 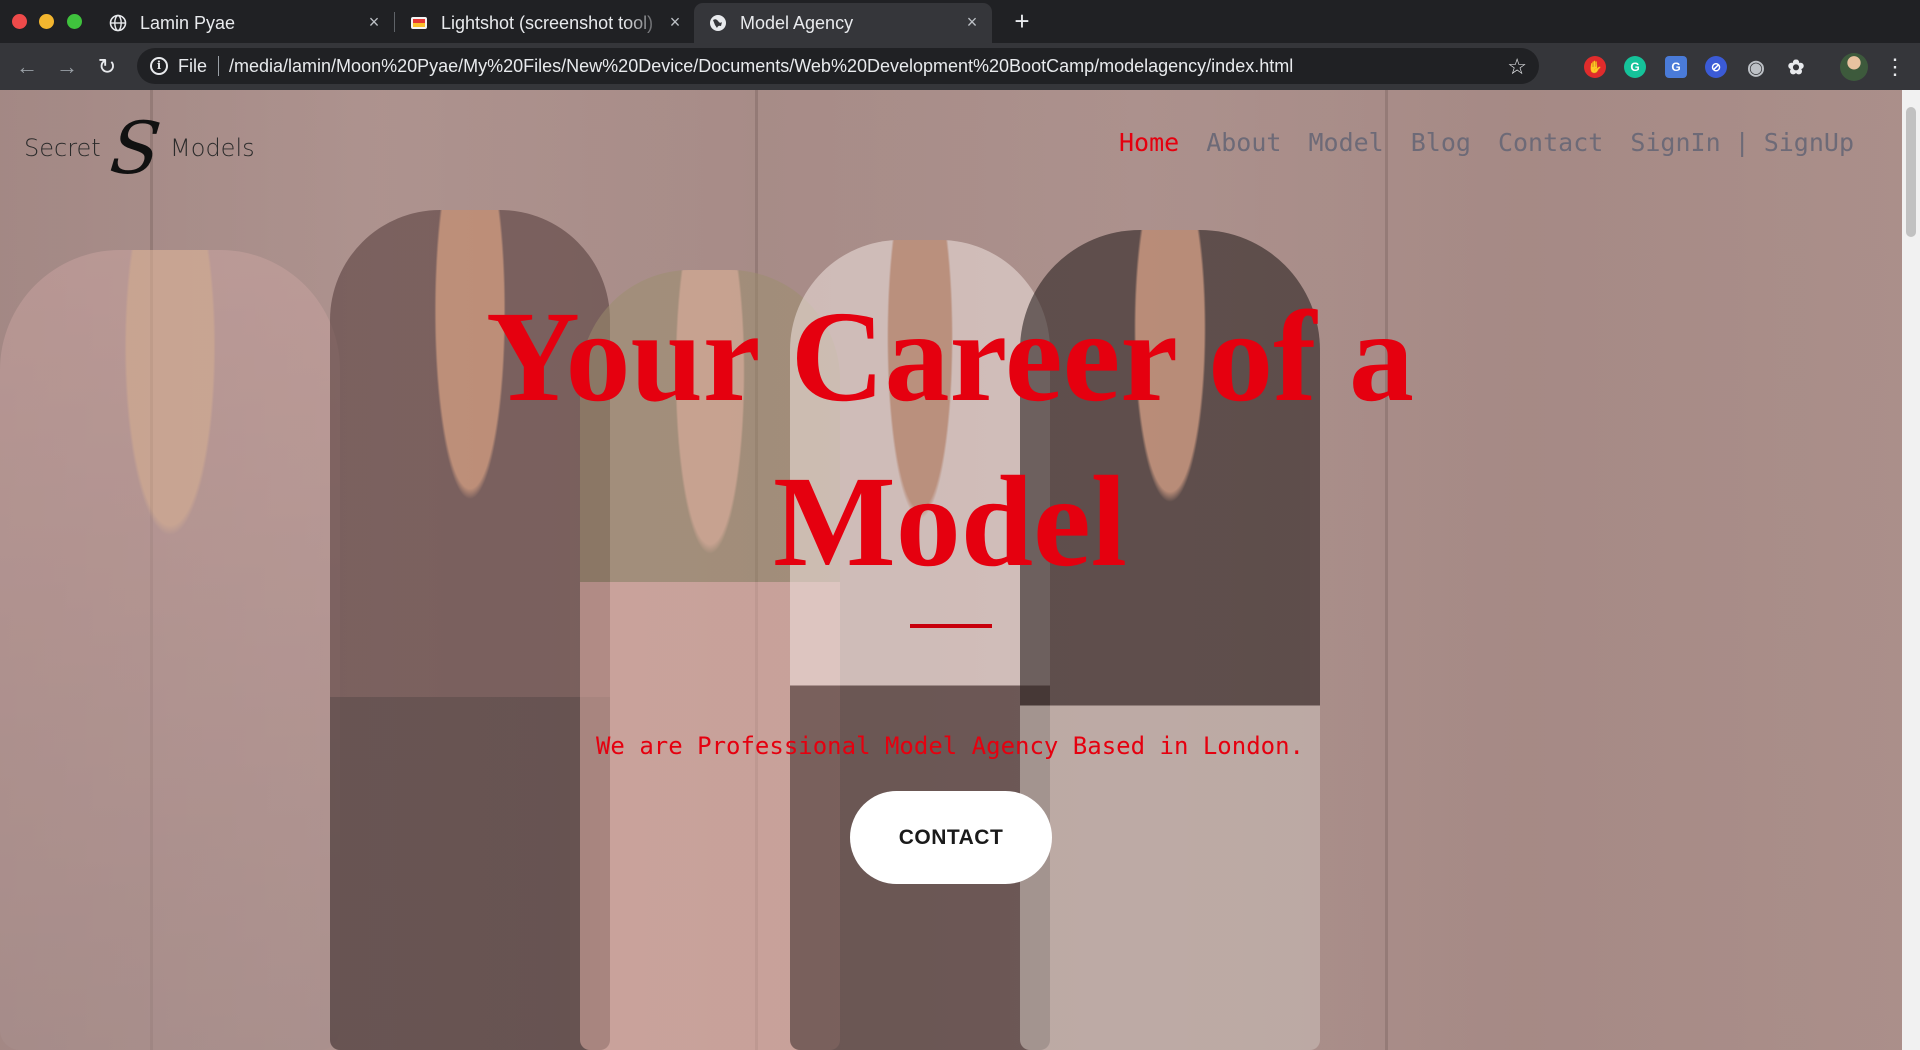 I want to click on info-icon: i, so click(x=159, y=66).